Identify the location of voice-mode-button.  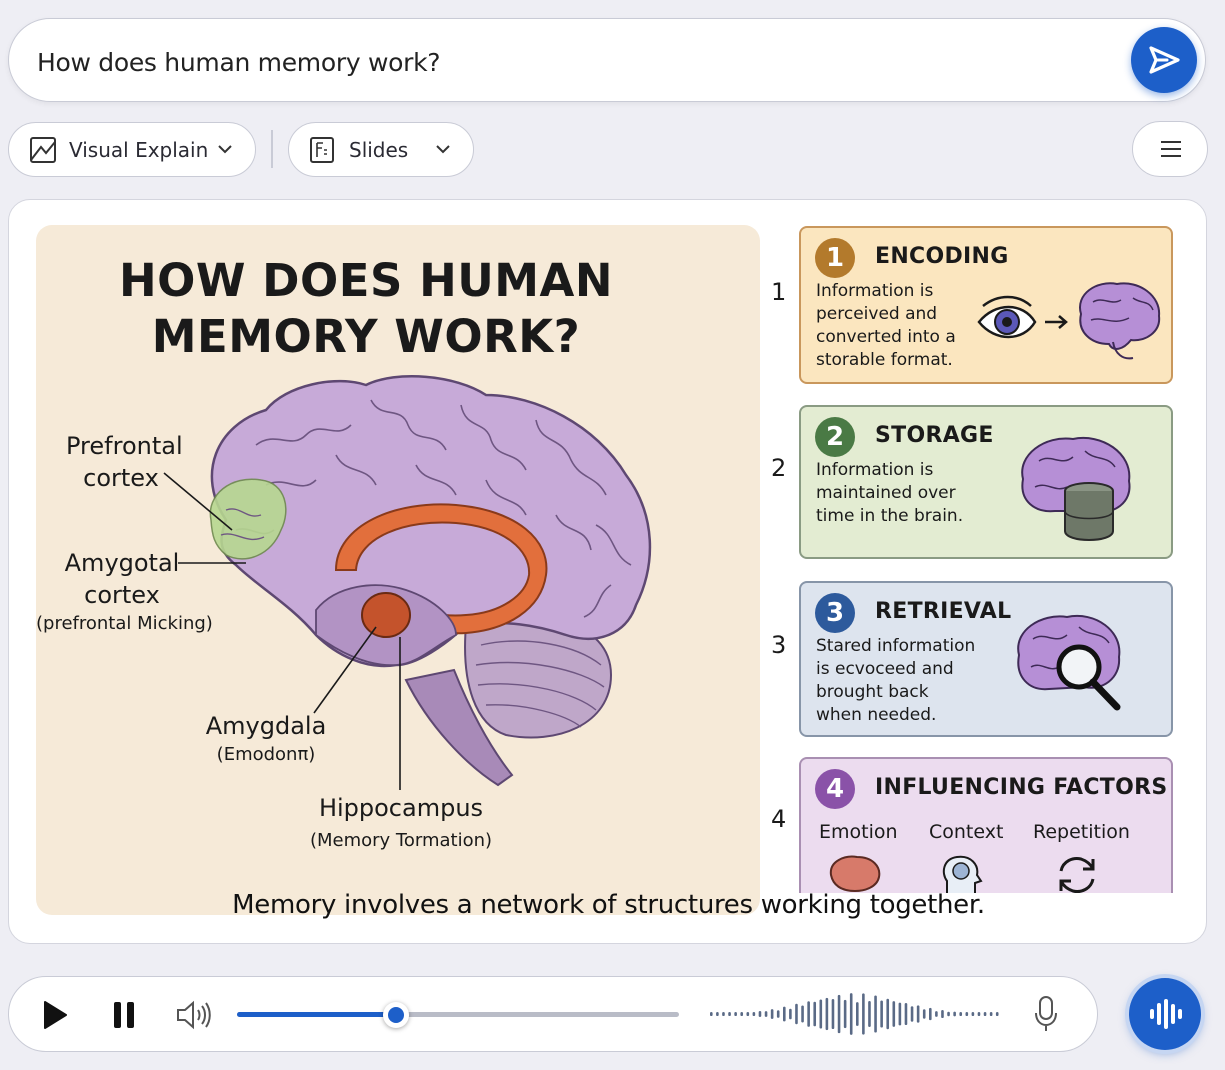
(1165, 1014).